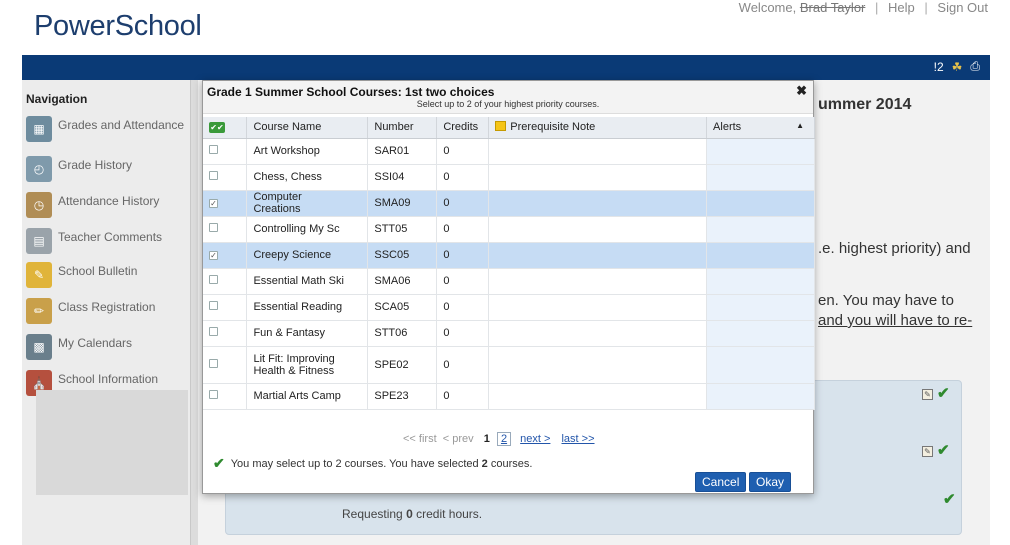  What do you see at coordinates (307, 396) in the screenshot?
I see `course-name-cell: Martial Arts Camp` at bounding box center [307, 396].